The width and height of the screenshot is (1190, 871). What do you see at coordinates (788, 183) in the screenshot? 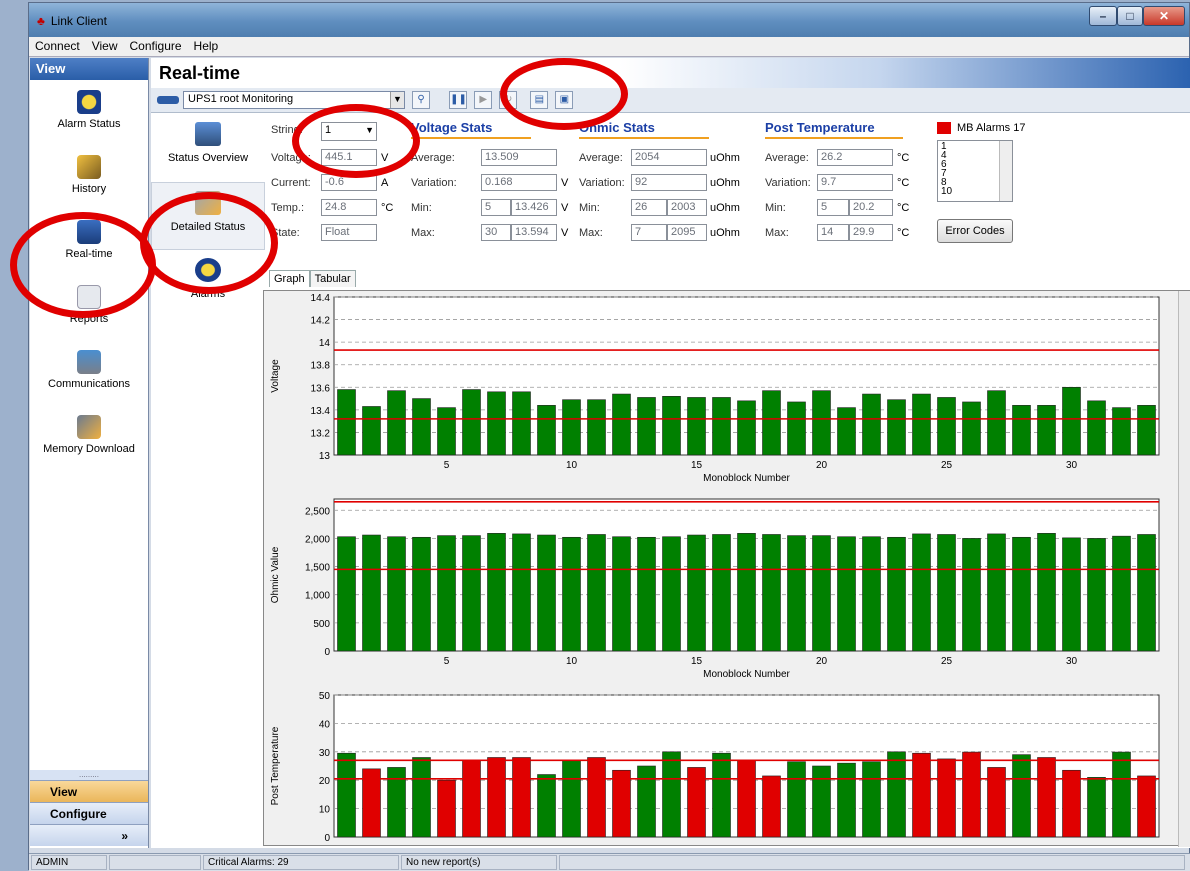
I see `temp-var-label: Variation:` at bounding box center [788, 183].